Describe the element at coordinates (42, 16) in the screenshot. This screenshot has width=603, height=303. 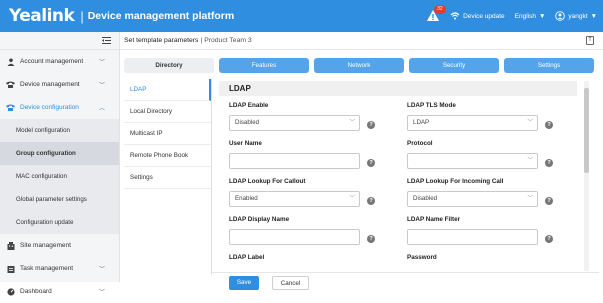
I see `yealink-logo: Yealink` at that location.